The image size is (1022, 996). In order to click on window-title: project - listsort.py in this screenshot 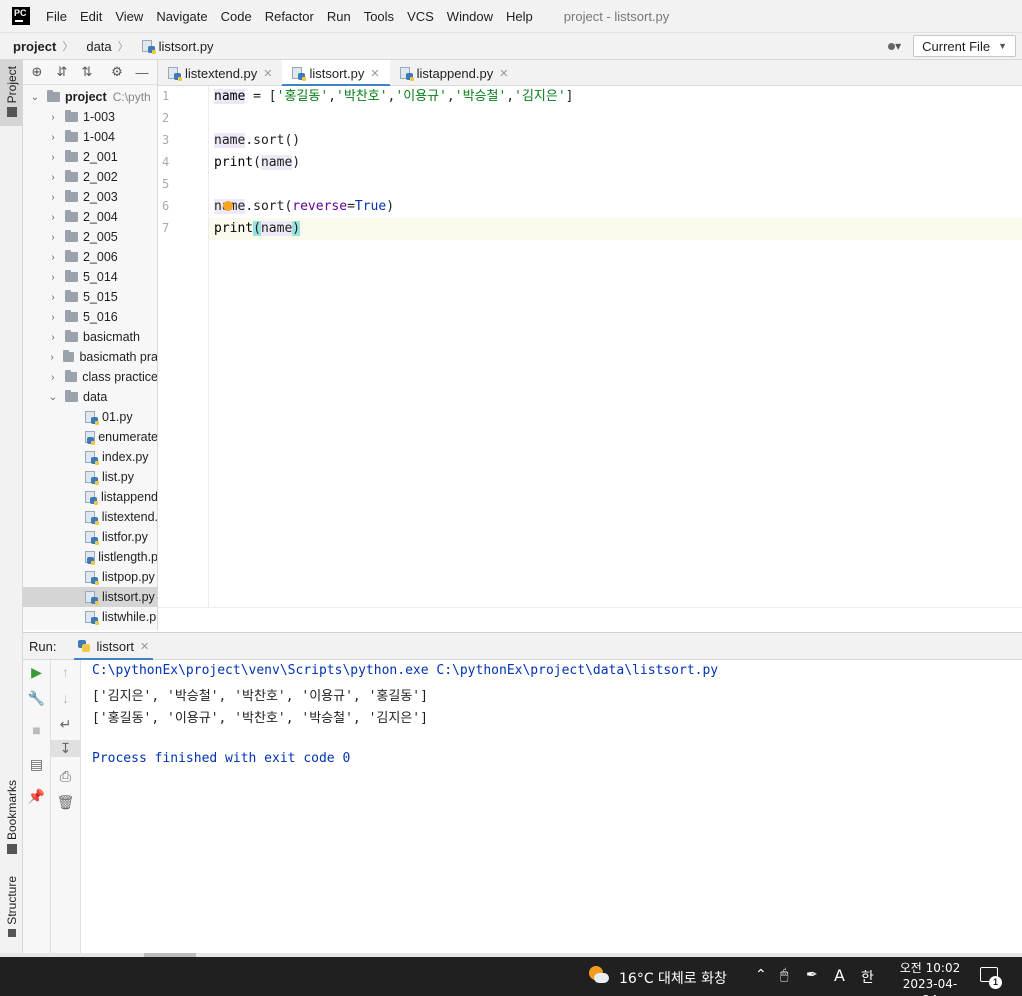, I will do `click(616, 16)`.